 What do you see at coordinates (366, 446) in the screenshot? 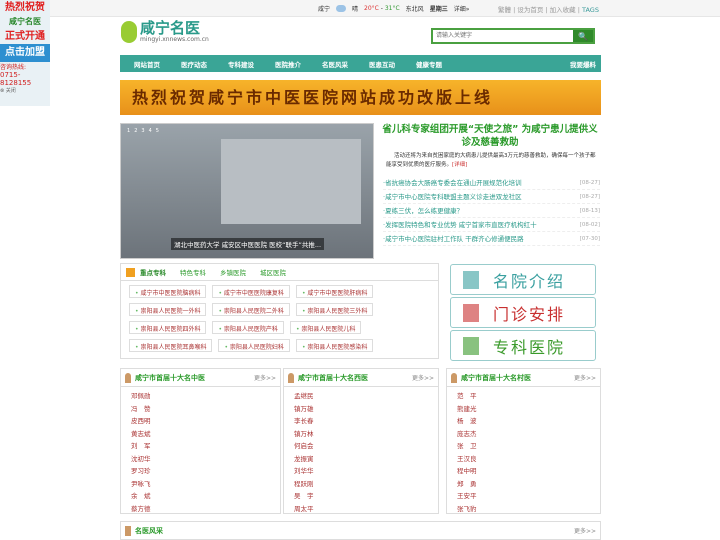
I see `doctor-name-link: 何启会` at bounding box center [366, 446].